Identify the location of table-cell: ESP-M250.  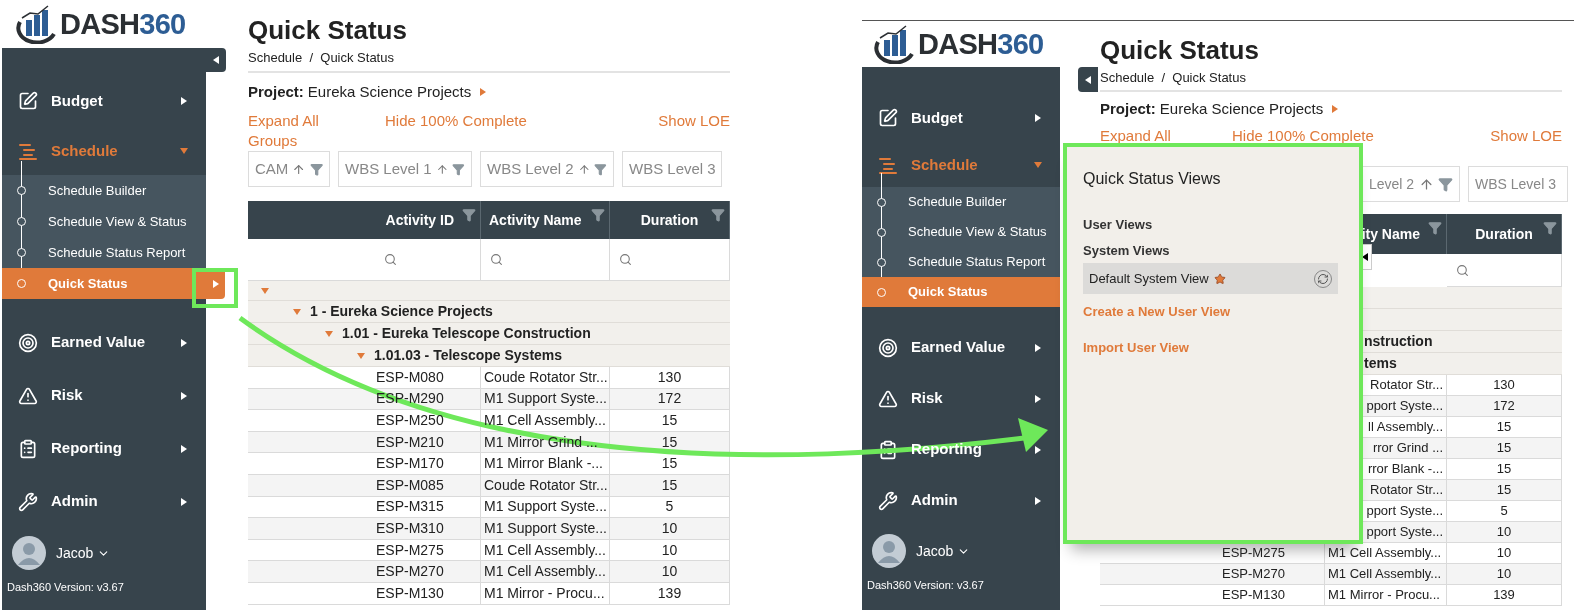
(364, 421).